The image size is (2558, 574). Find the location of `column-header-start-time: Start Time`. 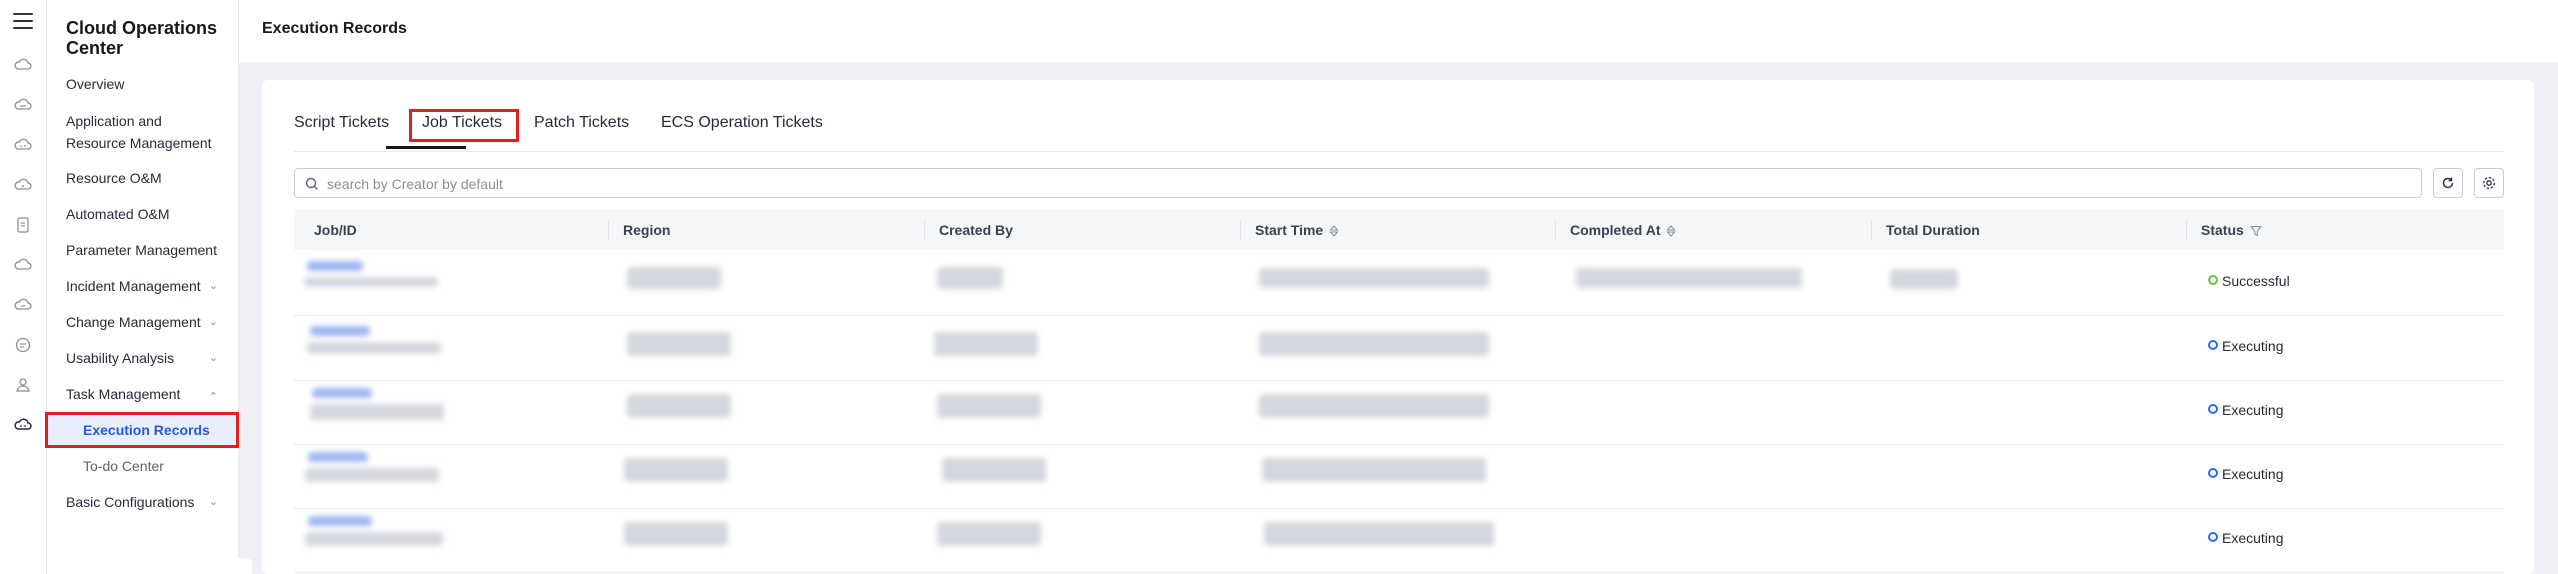

column-header-start-time: Start Time is located at coordinates (1297, 230).